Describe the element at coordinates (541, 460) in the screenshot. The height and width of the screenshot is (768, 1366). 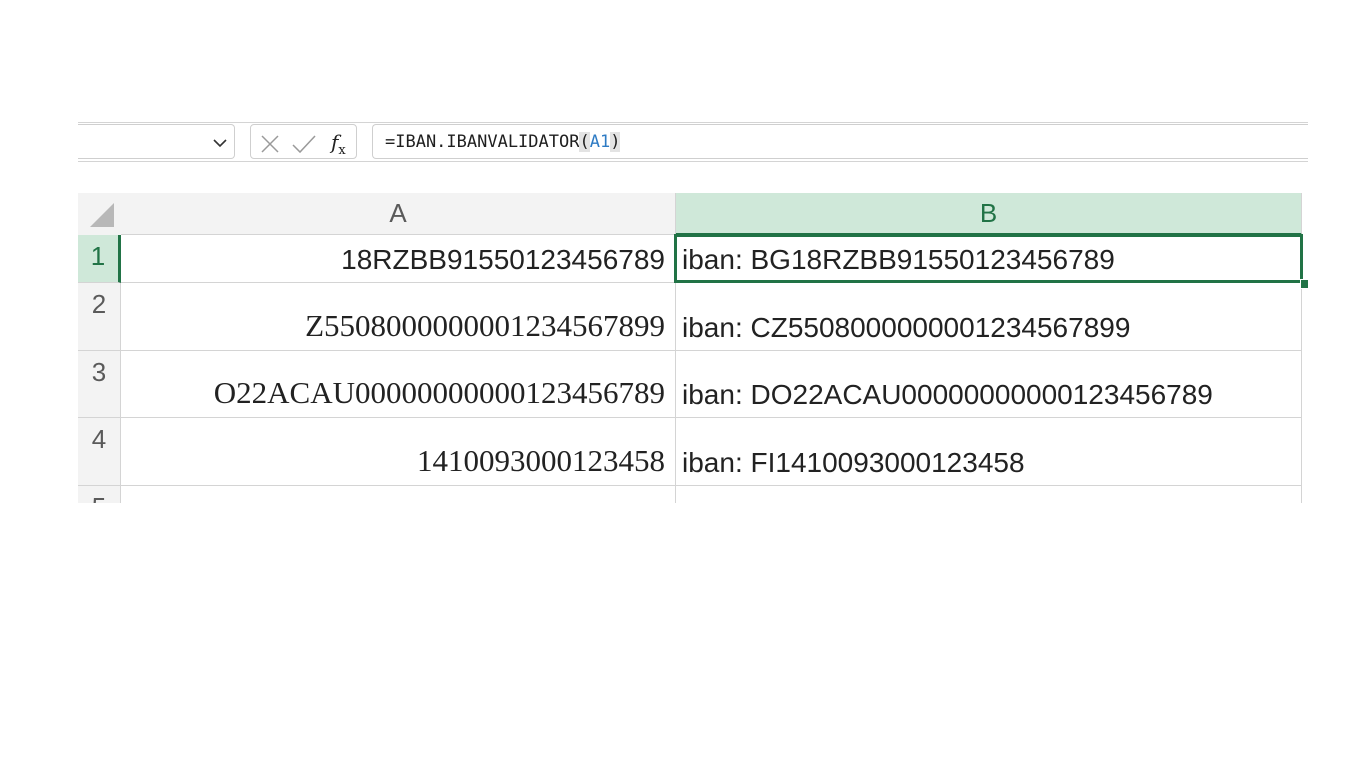
I see `cell-value: 1410093000123458` at that location.